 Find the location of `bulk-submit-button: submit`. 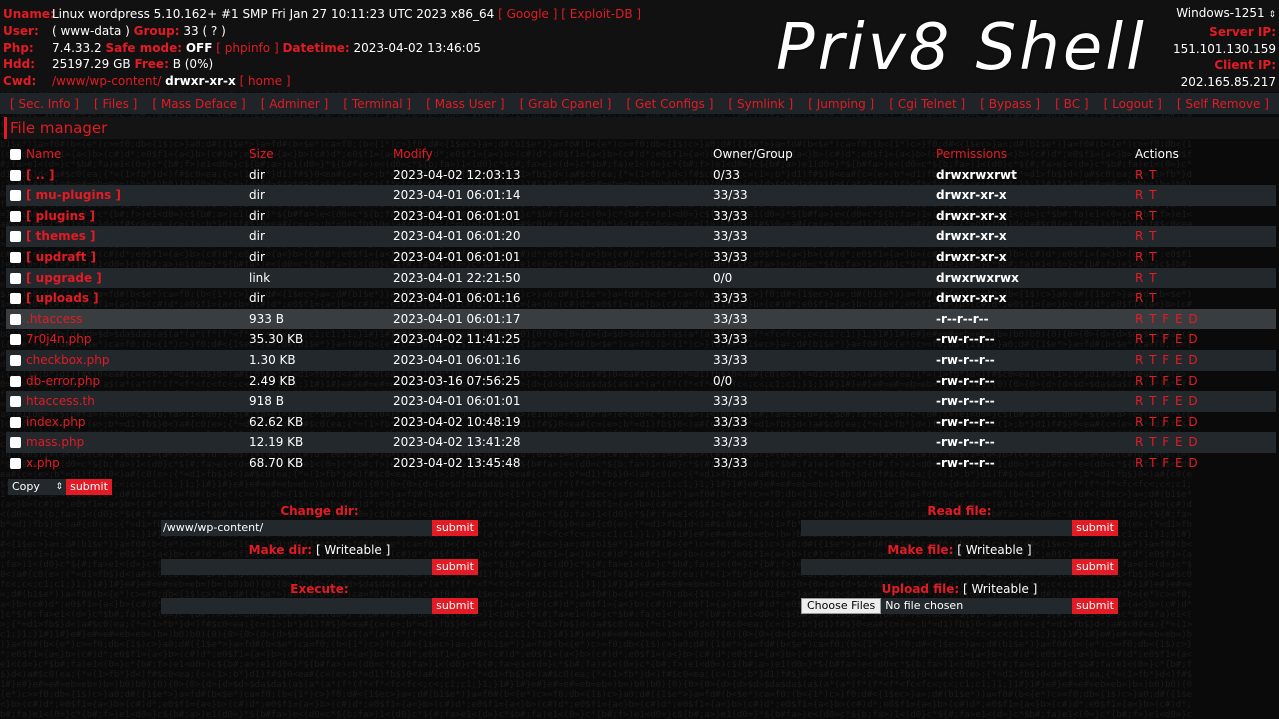

bulk-submit-button: submit is located at coordinates (89, 487).